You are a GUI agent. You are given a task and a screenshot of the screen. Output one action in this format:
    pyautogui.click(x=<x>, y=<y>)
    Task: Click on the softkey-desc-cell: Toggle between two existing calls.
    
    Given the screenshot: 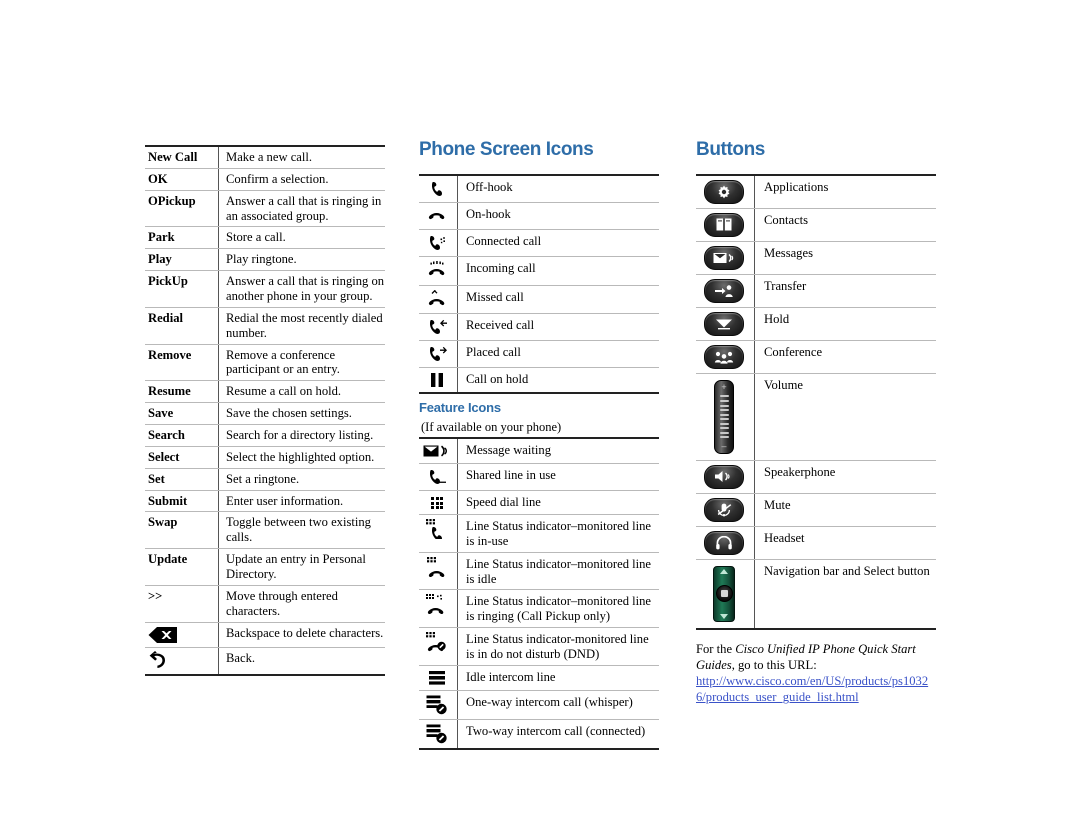 What is the action you would take?
    pyautogui.click(x=301, y=530)
    